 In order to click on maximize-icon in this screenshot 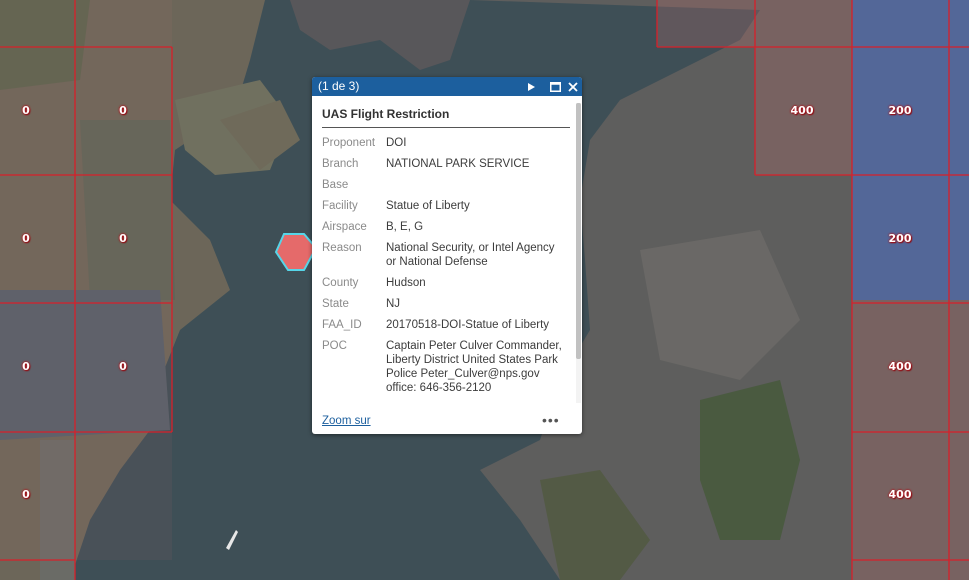, I will do `click(555, 86)`.